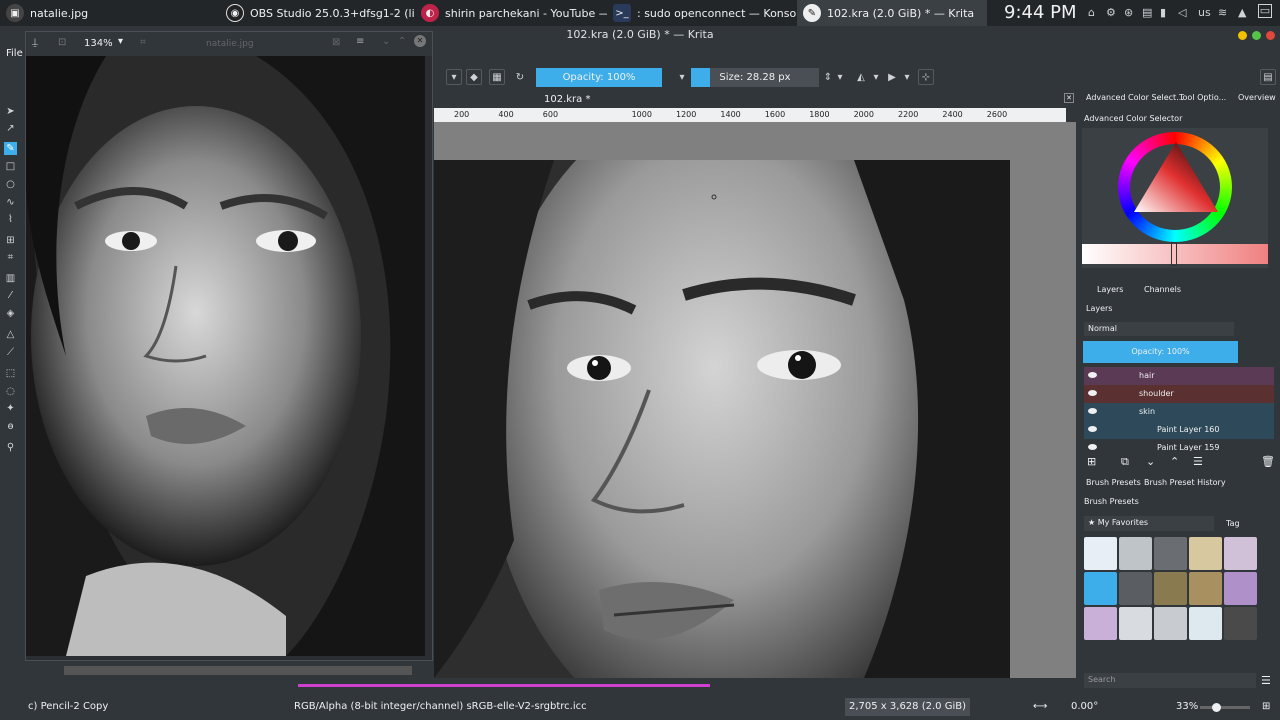  I want to click on expand-icon: ⊠, so click(336, 42).